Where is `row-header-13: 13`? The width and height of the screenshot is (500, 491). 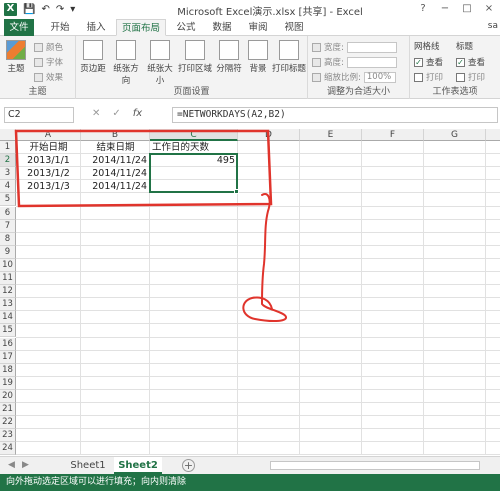
row-header-13: 13 is located at coordinates (8, 305).